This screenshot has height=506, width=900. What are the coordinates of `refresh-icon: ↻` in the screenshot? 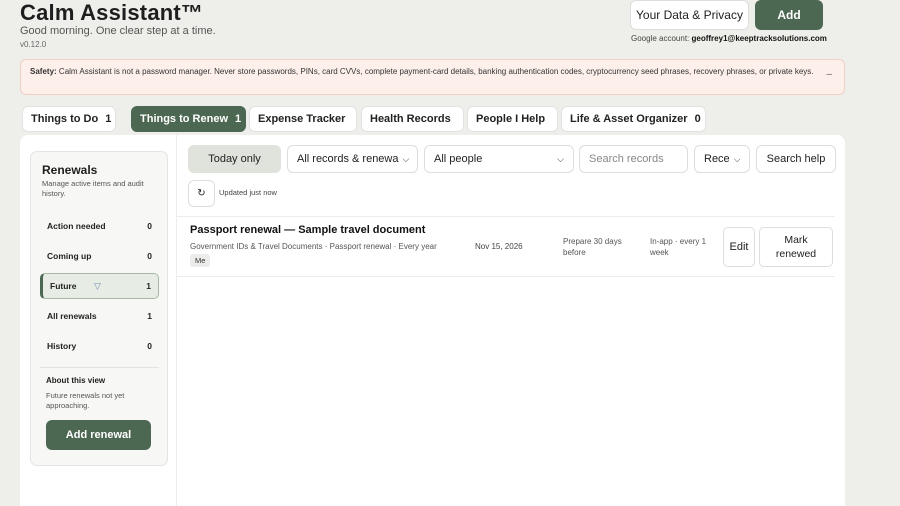 It's located at (201, 193).